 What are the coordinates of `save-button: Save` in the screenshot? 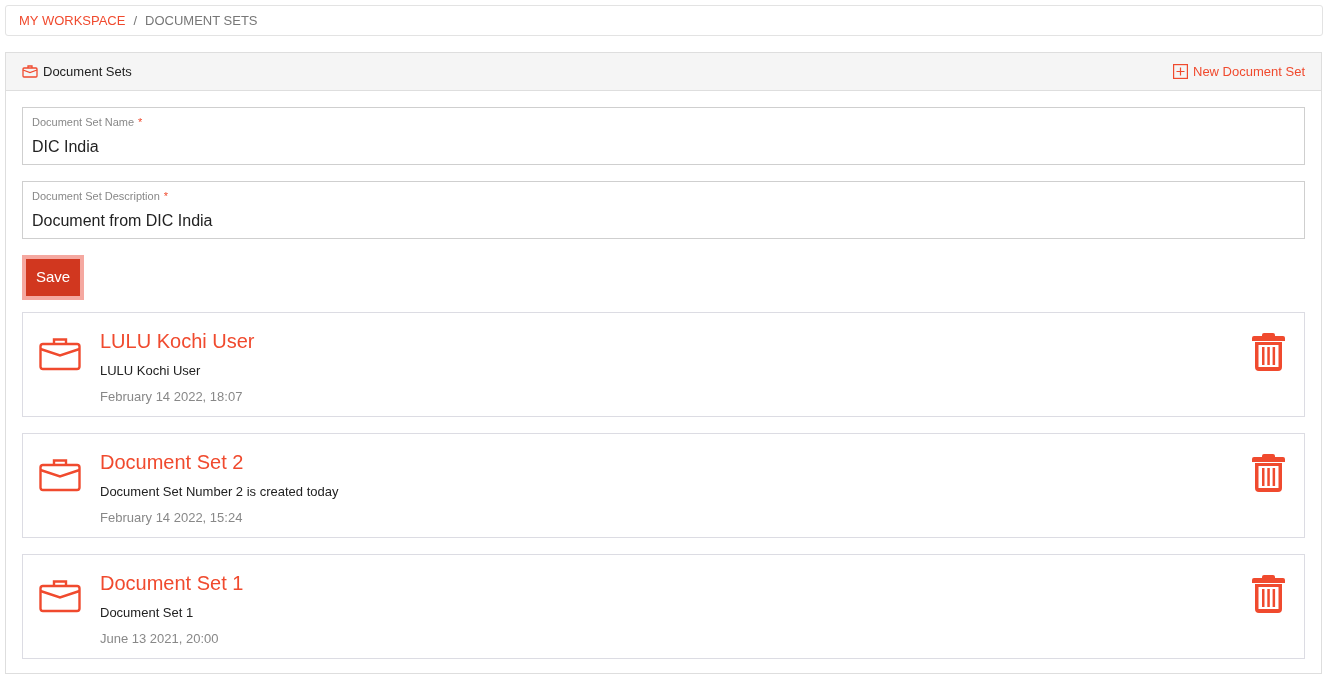 It's located at (53, 277).